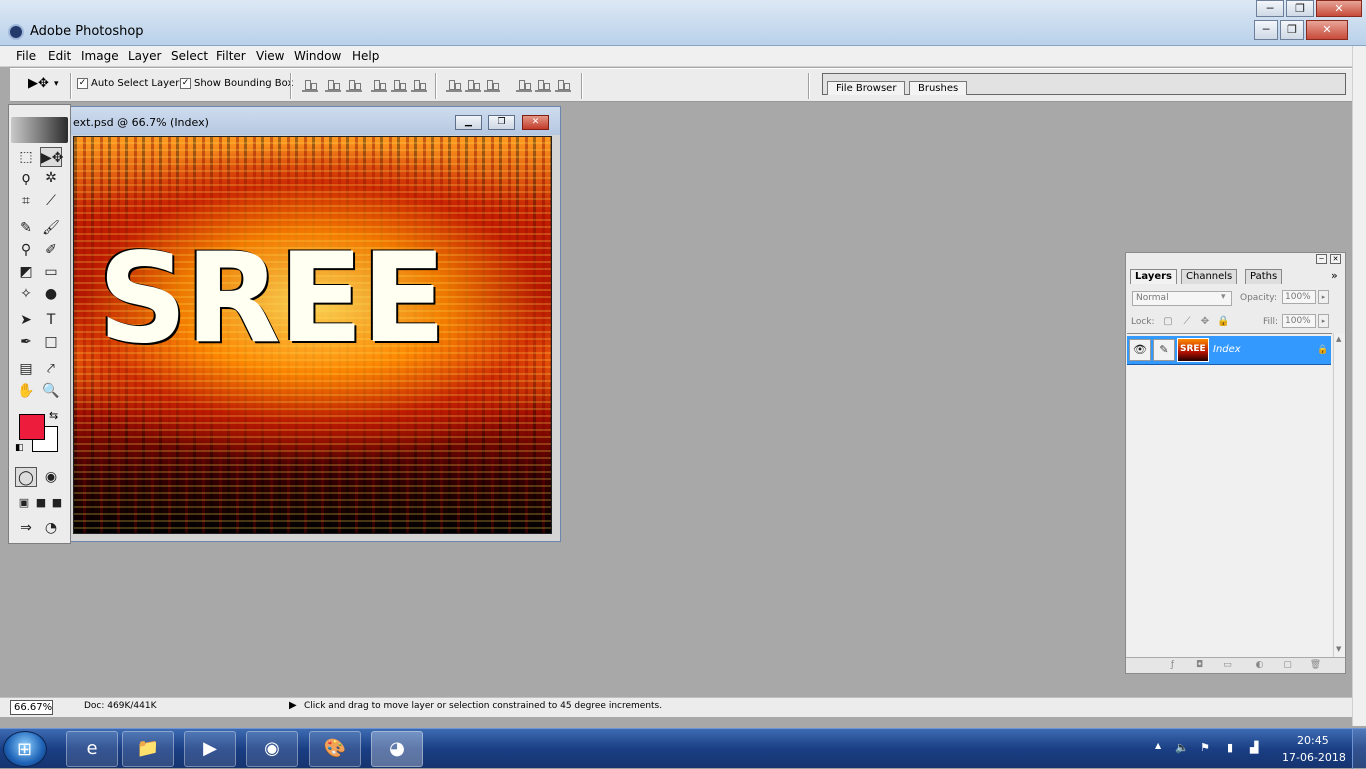 The width and height of the screenshot is (1366, 769). What do you see at coordinates (1254, 747) in the screenshot?
I see `network-signal-icon: ▟` at bounding box center [1254, 747].